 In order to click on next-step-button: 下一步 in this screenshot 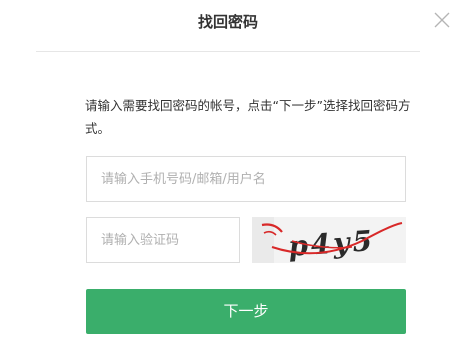, I will do `click(246, 311)`.